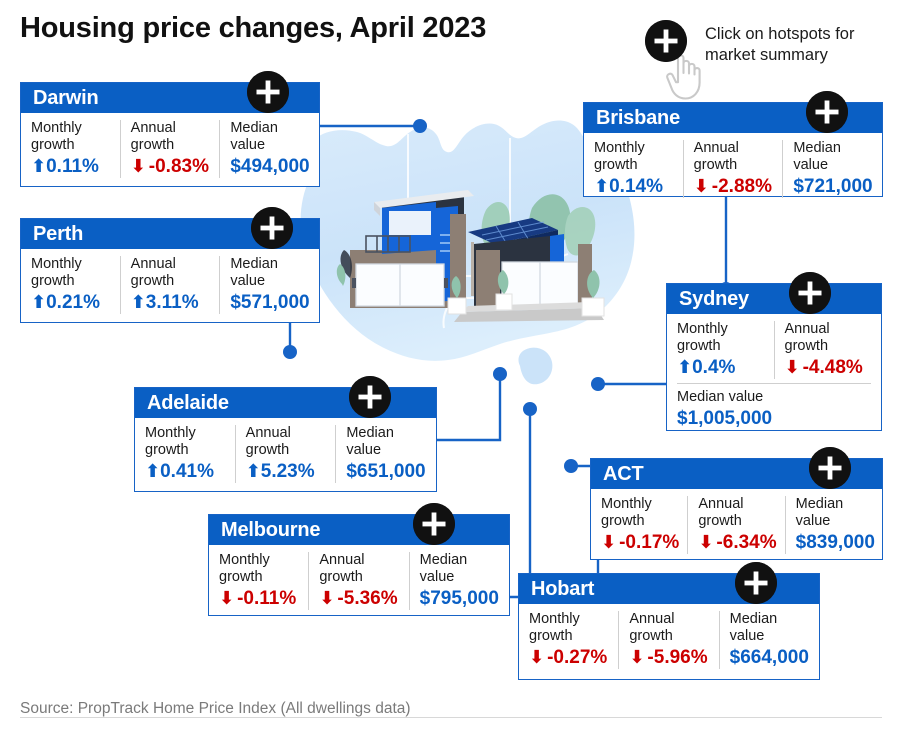  What do you see at coordinates (774, 409) in the screenshot?
I see `metric-median-value: Median value $1,005,000` at bounding box center [774, 409].